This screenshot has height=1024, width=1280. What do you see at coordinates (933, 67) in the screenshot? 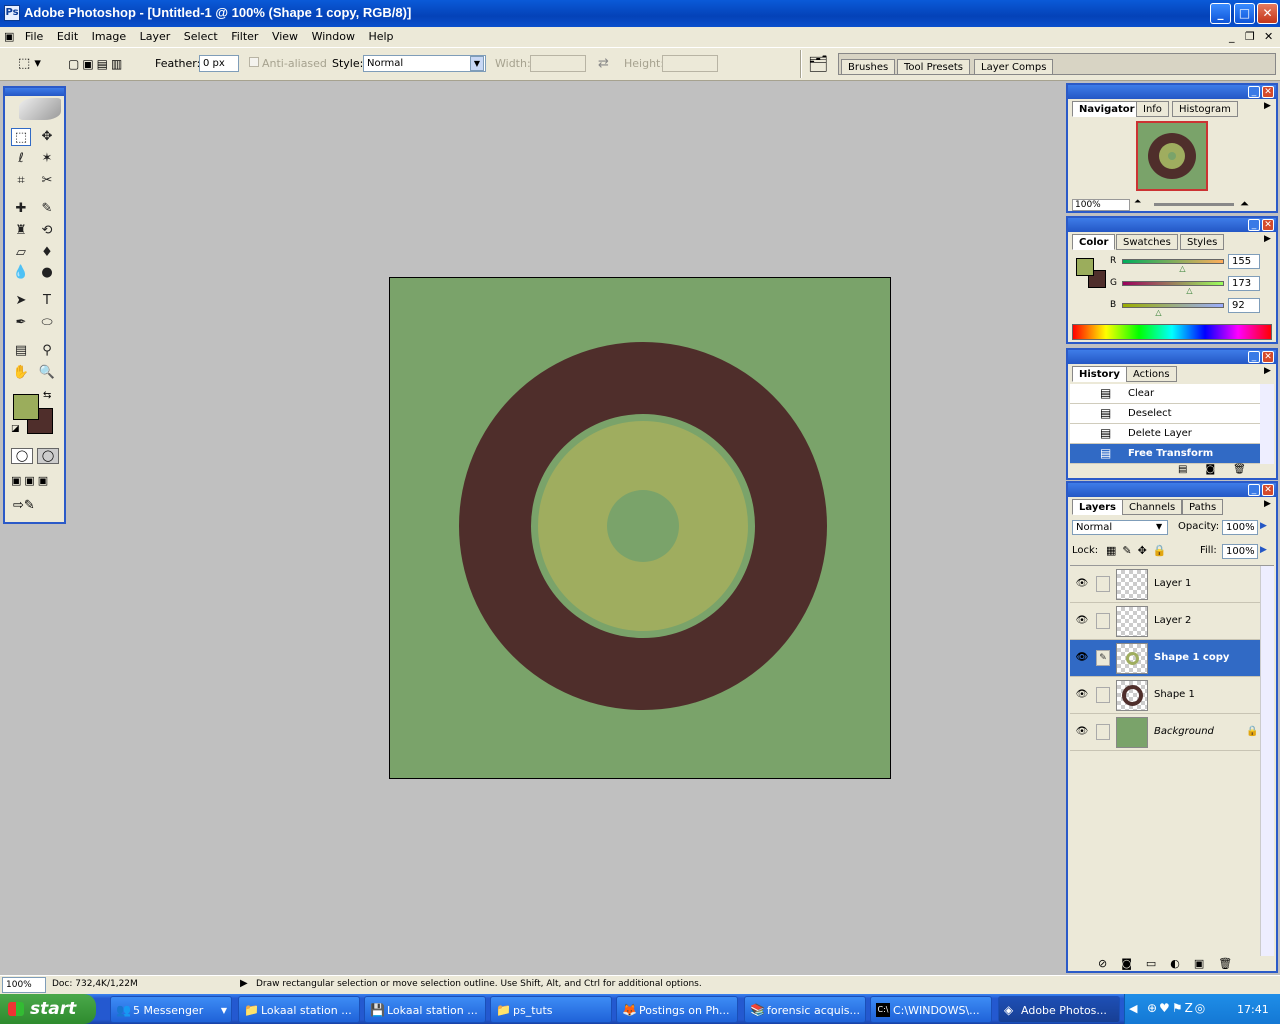
I see `tab-tool-presets: Tool Presets` at bounding box center [933, 67].